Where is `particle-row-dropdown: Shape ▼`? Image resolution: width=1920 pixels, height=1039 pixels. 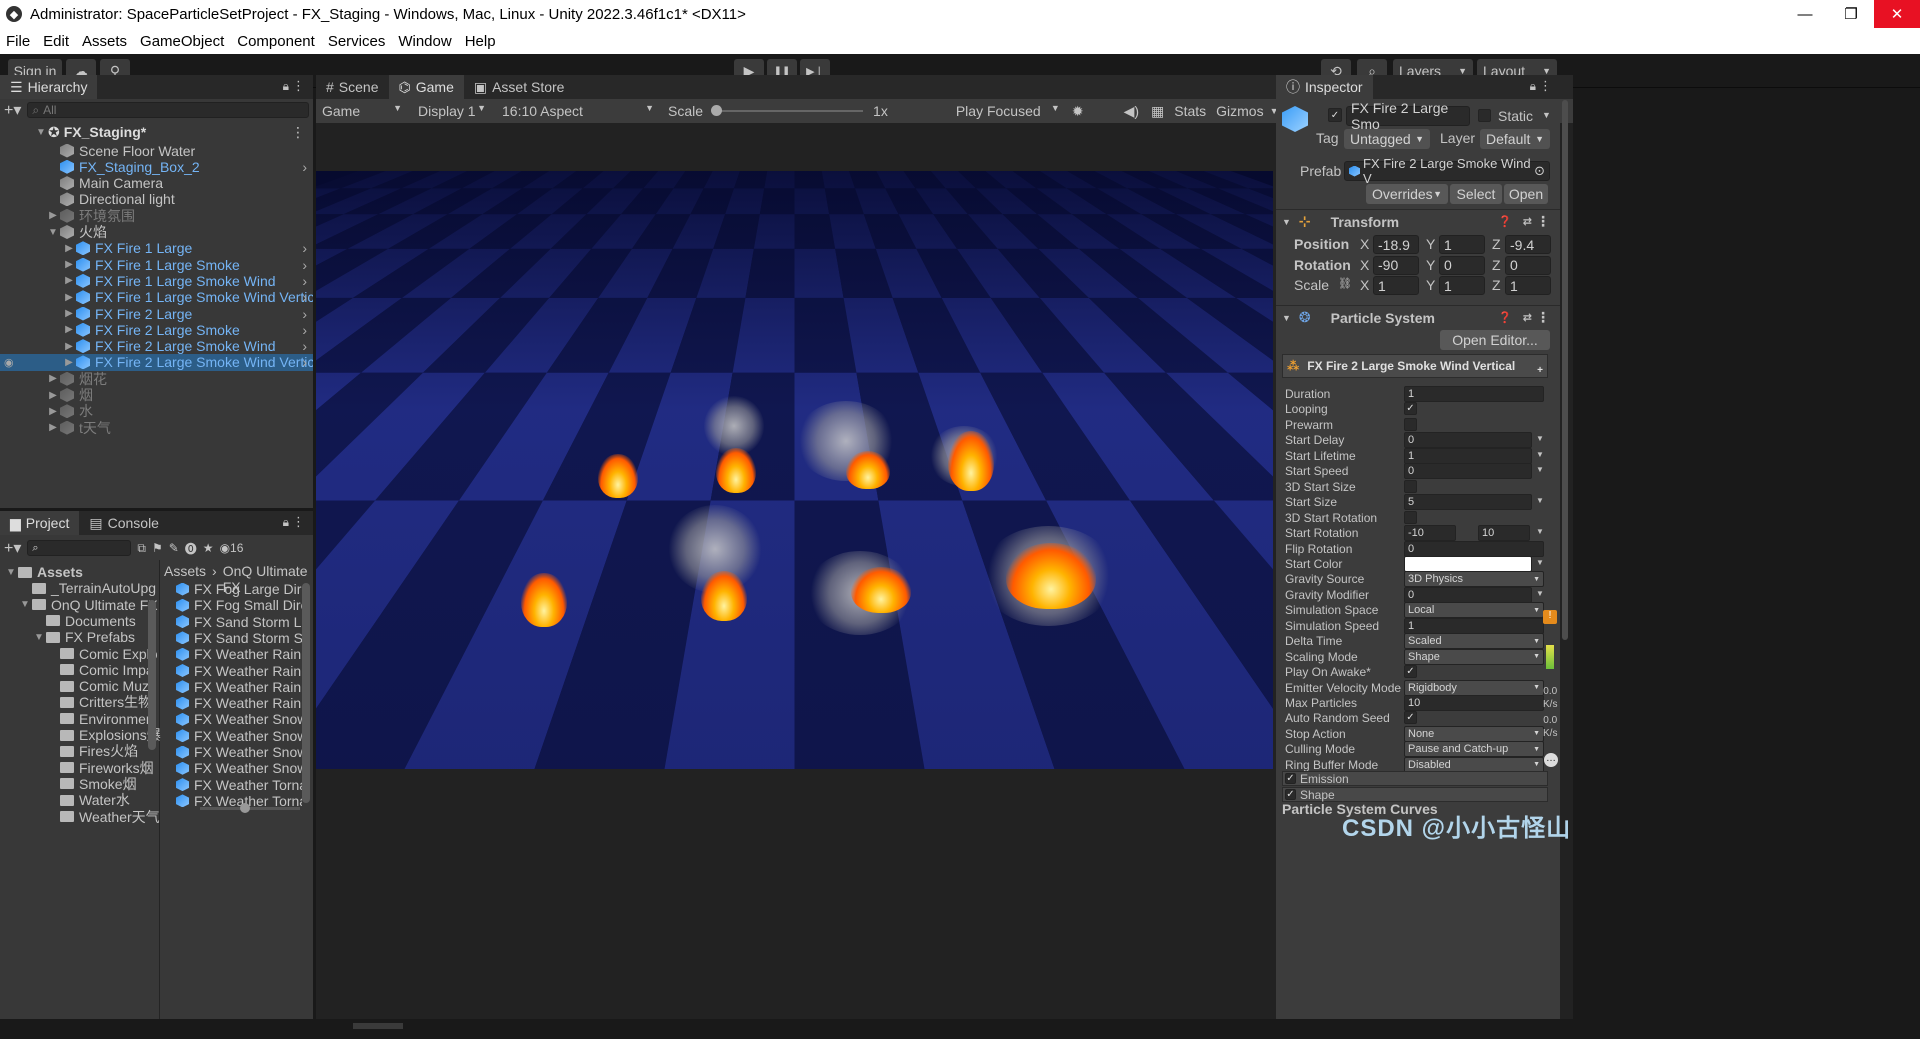
particle-row-dropdown: Shape ▼ is located at coordinates (1474, 656).